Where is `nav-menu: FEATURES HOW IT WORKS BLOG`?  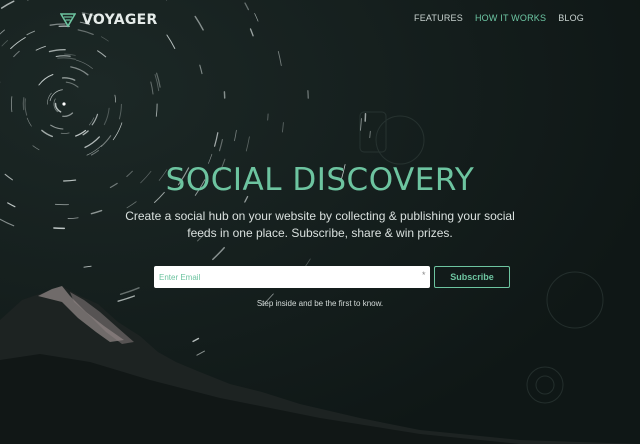 nav-menu: FEATURES HOW IT WORKS BLOG is located at coordinates (499, 18).